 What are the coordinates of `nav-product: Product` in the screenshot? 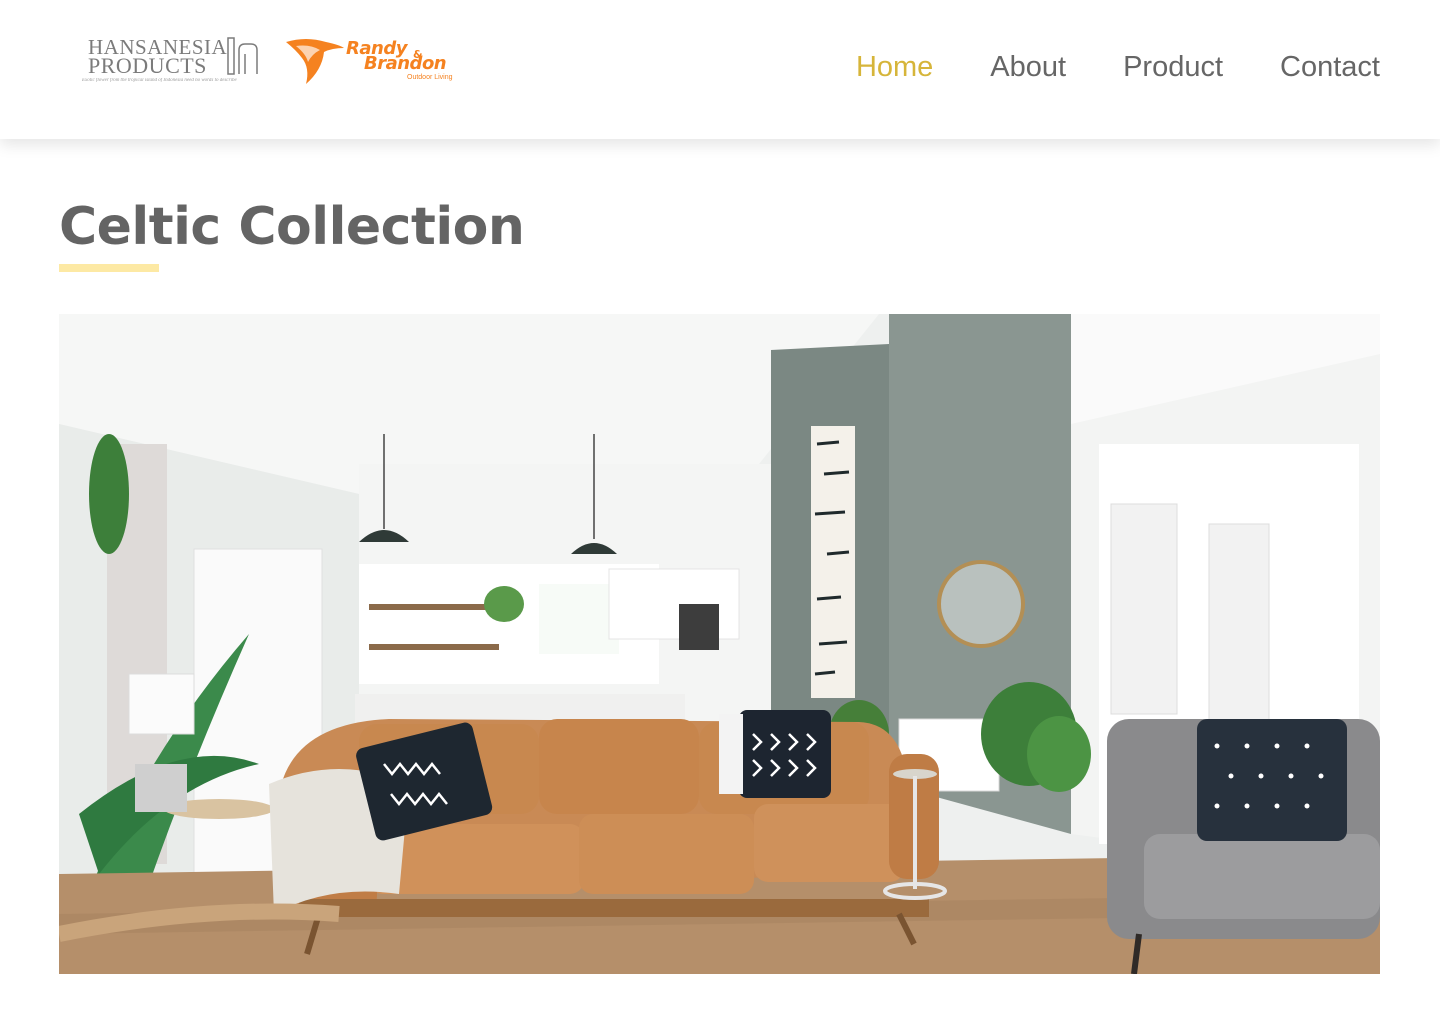 It's located at (1173, 67).